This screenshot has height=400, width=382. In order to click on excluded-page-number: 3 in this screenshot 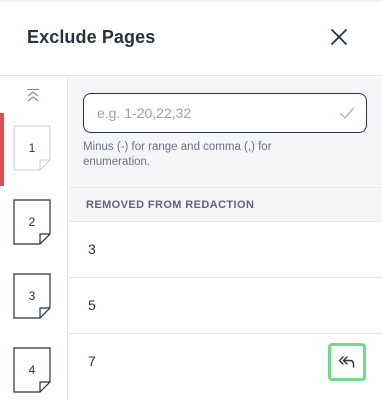, I will do `click(92, 249)`.